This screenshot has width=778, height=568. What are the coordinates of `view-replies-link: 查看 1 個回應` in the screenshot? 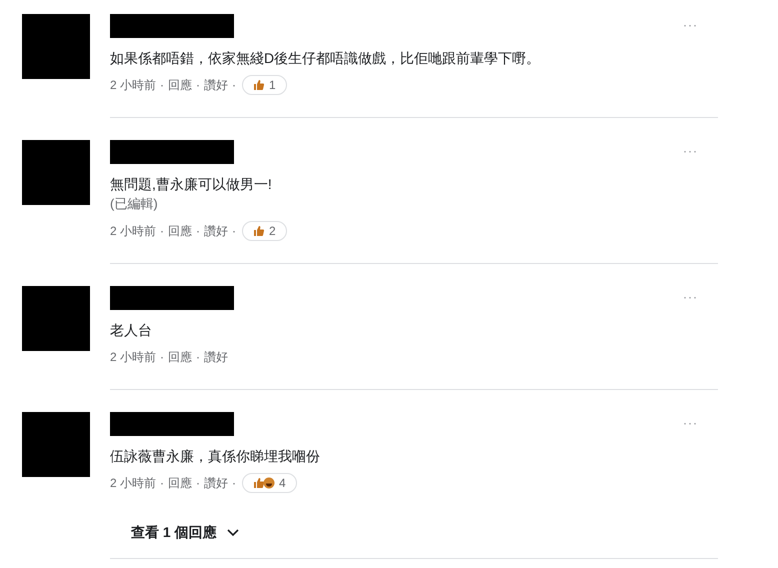 It's located at (454, 533).